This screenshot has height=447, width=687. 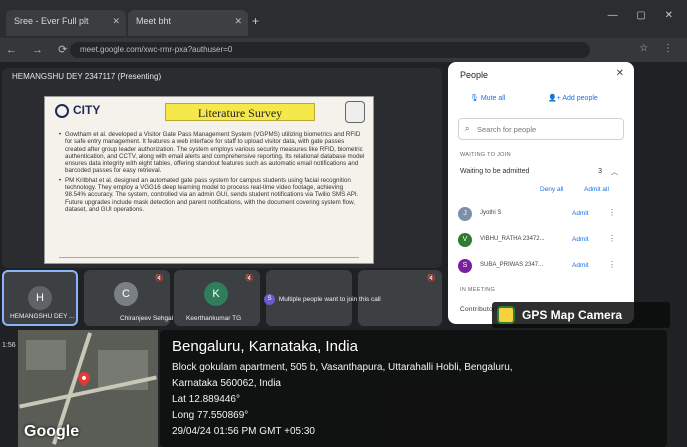 What do you see at coordinates (659, 48) in the screenshot?
I see `toolbar-icons: ☆ ⋮` at bounding box center [659, 48].